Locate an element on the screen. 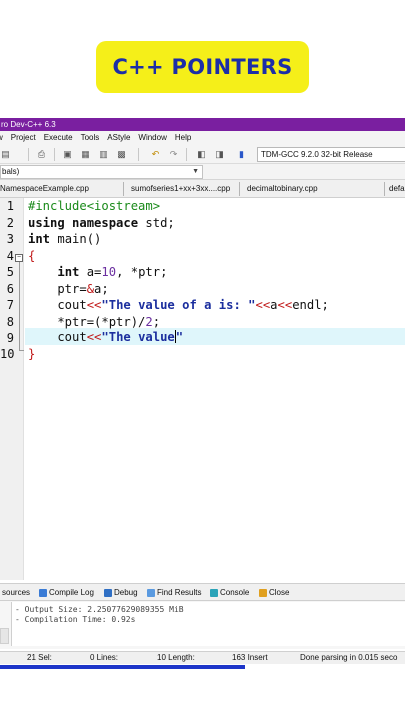 This screenshot has width=405, height=720. line-number-gutter: 1 2 3 4 5 6 7 8 9 10 − is located at coordinates (12, 389).